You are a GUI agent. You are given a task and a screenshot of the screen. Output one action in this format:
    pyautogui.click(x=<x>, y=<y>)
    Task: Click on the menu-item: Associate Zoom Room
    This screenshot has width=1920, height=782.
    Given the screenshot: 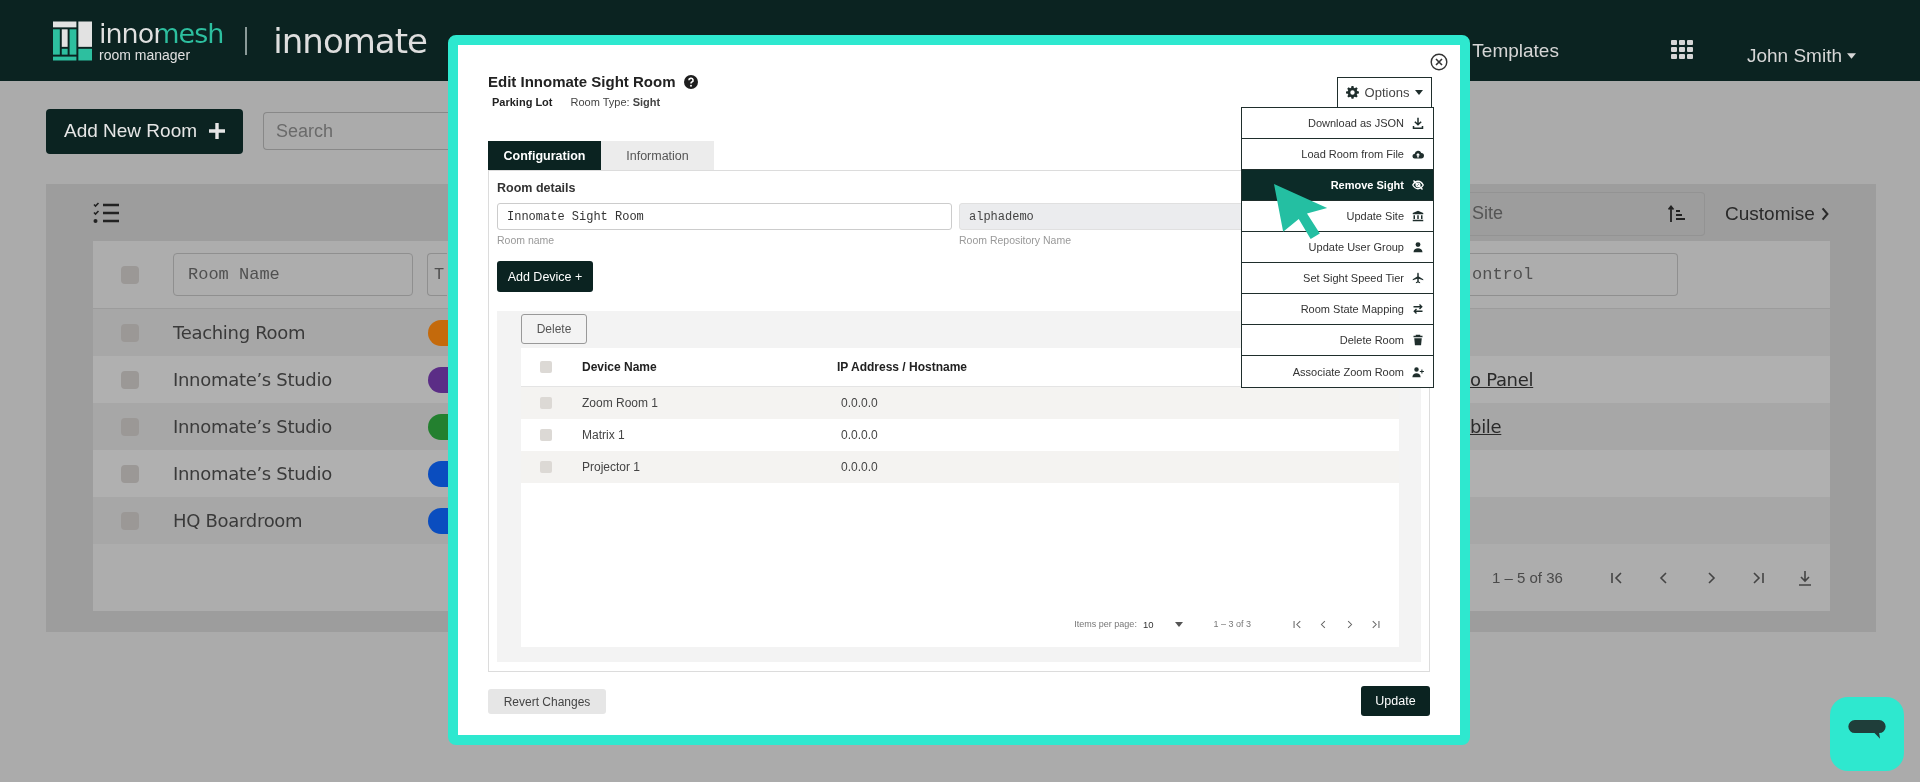 What is the action you would take?
    pyautogui.click(x=1337, y=371)
    